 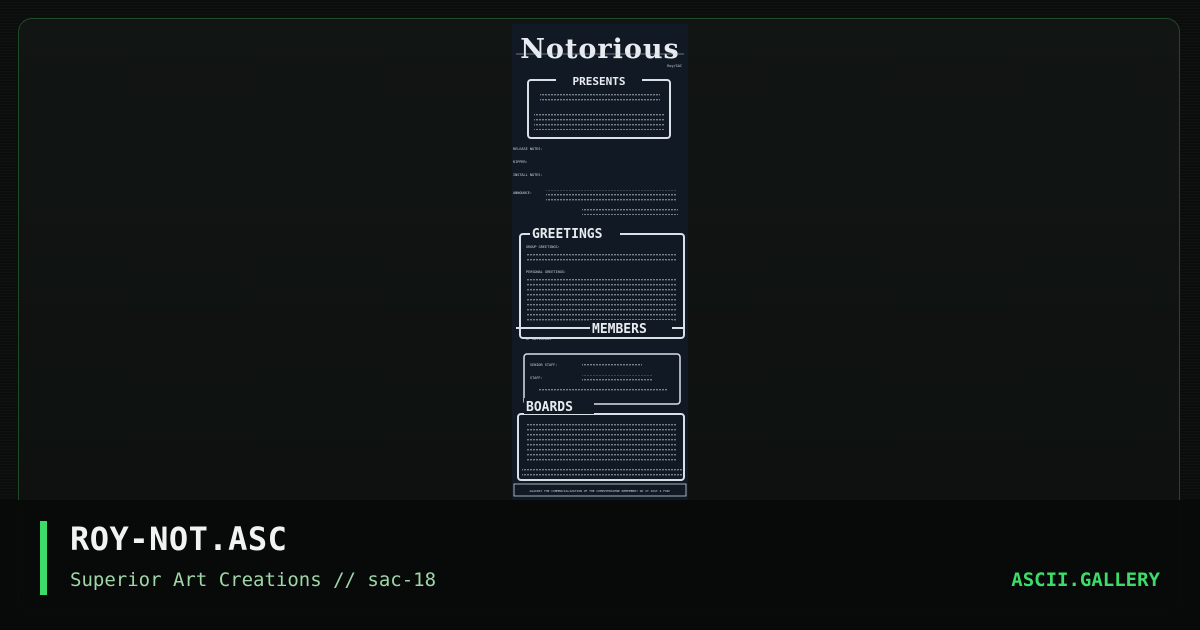 What do you see at coordinates (536, 378) in the screenshot?
I see `label-staff: STAFF:` at bounding box center [536, 378].